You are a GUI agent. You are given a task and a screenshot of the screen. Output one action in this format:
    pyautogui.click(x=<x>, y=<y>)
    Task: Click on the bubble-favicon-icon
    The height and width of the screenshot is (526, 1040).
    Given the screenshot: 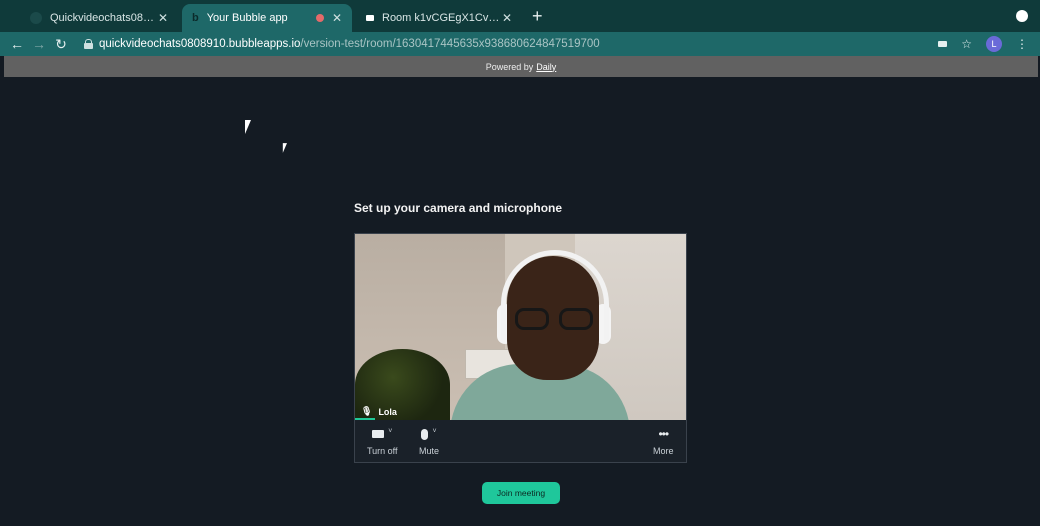 What is the action you would take?
    pyautogui.click(x=36, y=18)
    